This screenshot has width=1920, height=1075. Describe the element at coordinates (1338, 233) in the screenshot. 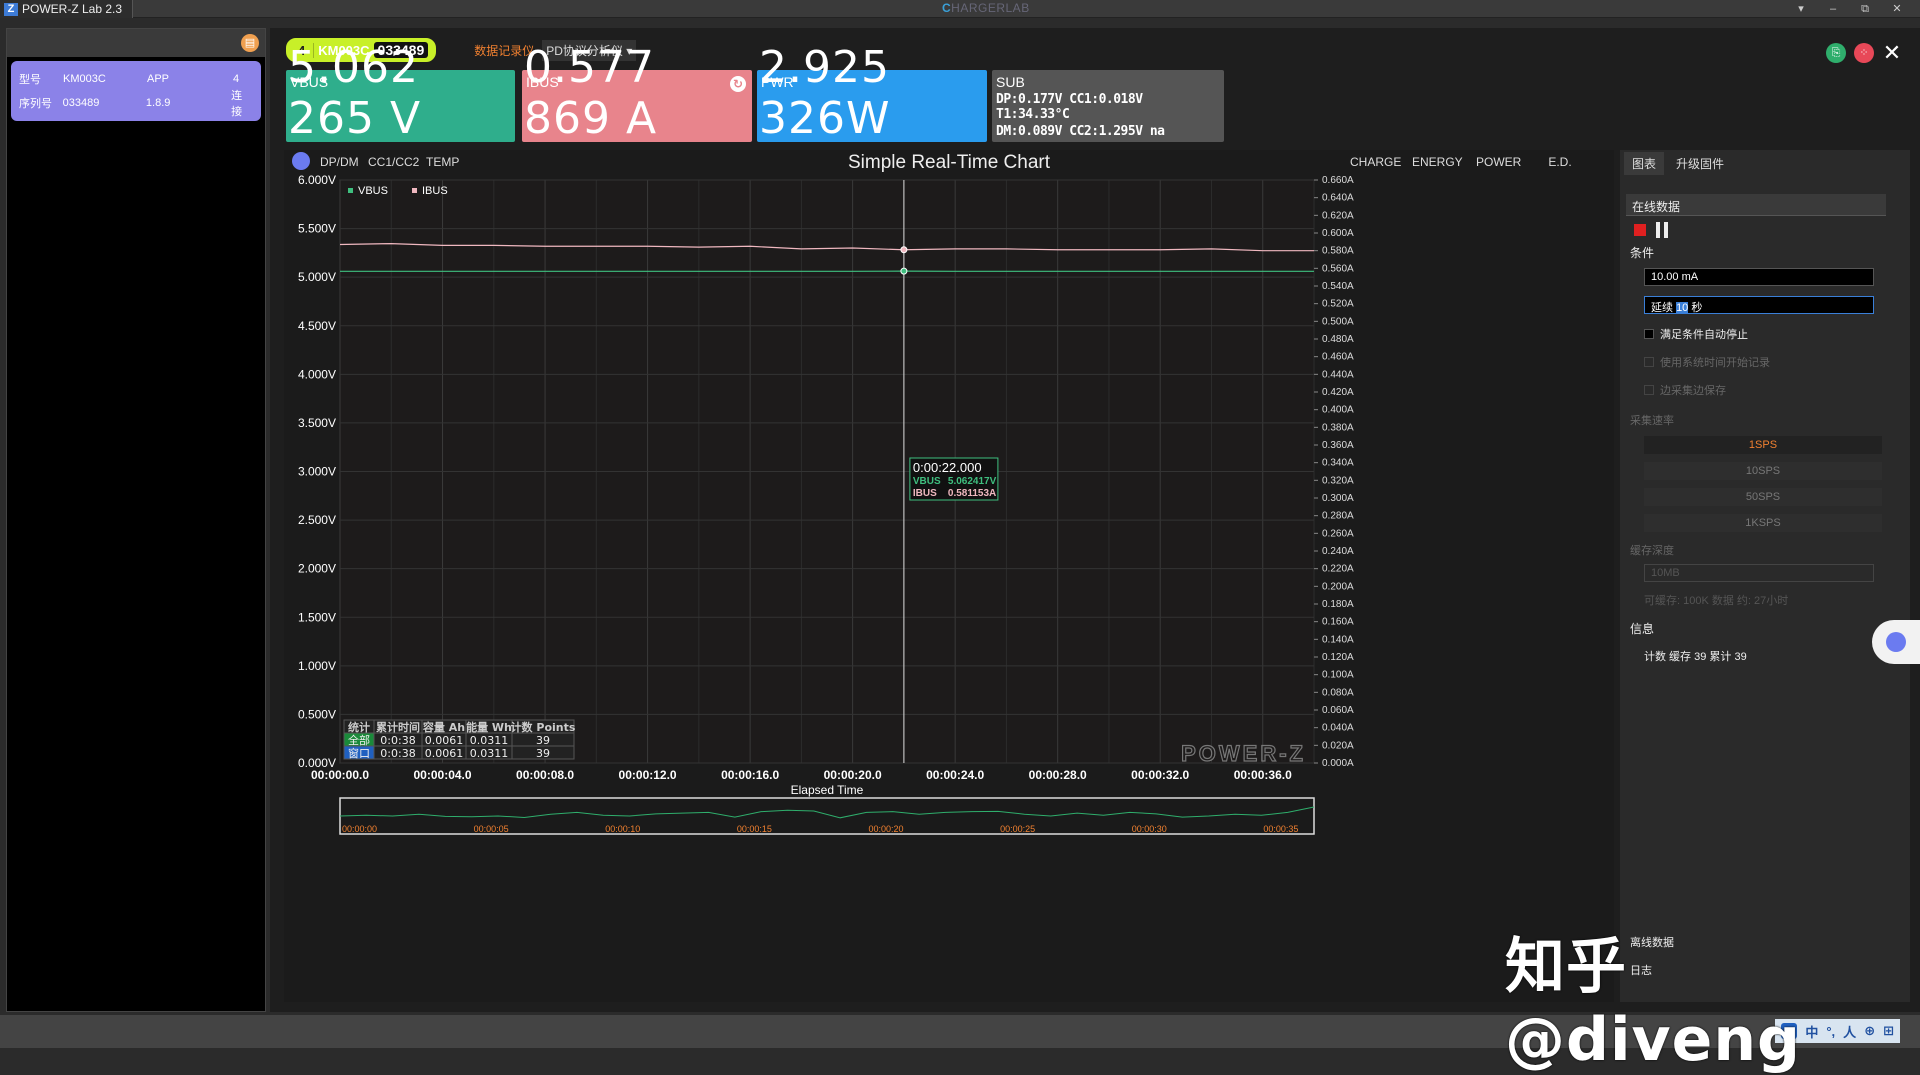

I see `y-right-tick-label: 0.600A` at that location.